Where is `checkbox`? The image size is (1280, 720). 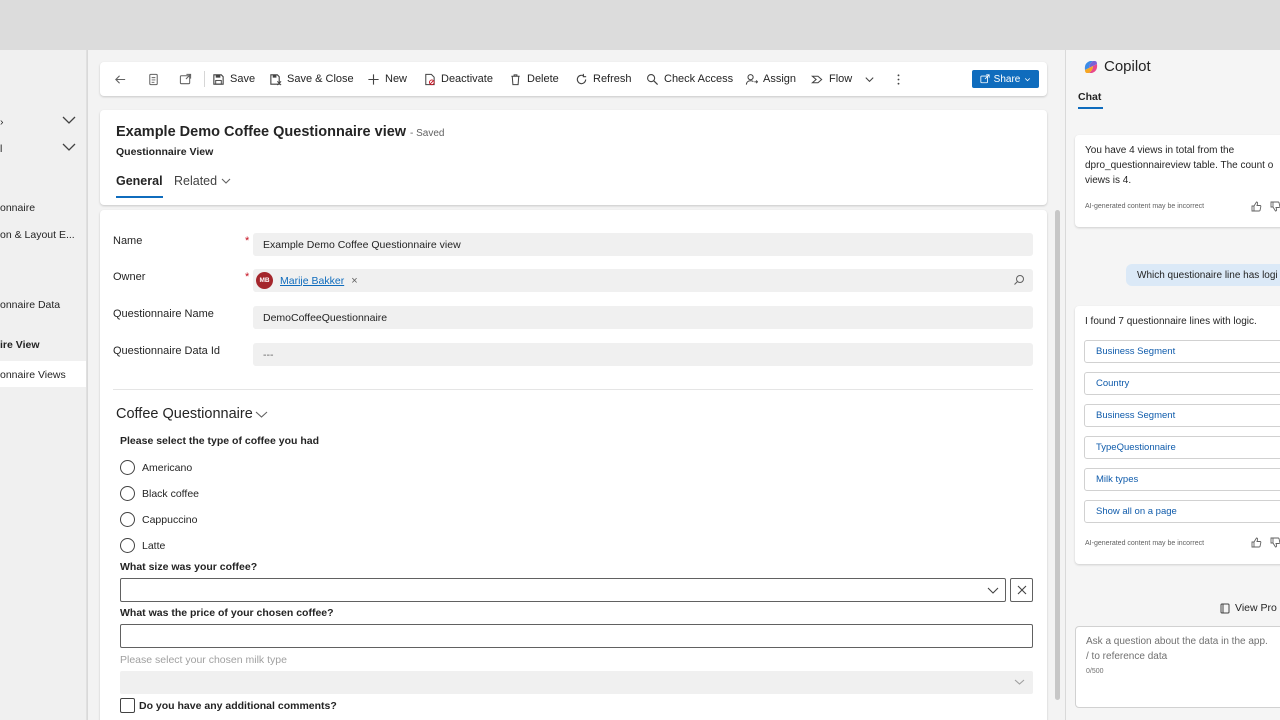
checkbox is located at coordinates (127, 705).